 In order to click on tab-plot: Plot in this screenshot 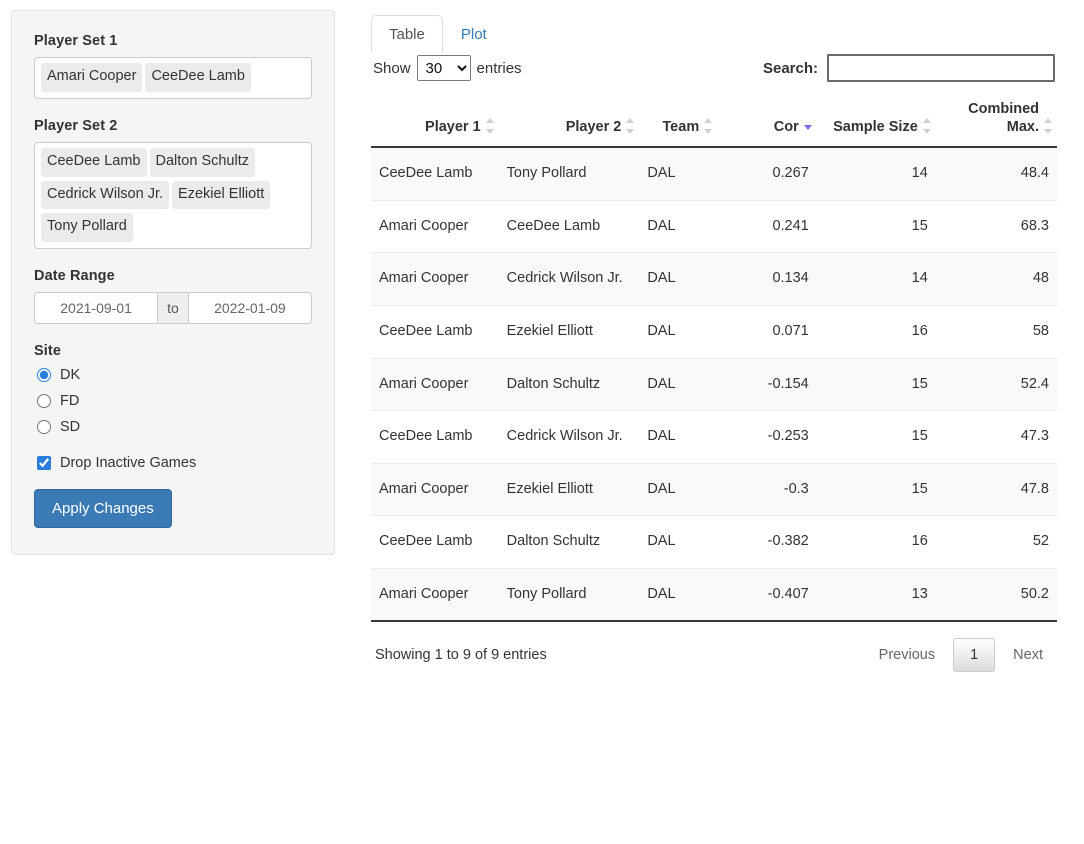, I will do `click(474, 34)`.